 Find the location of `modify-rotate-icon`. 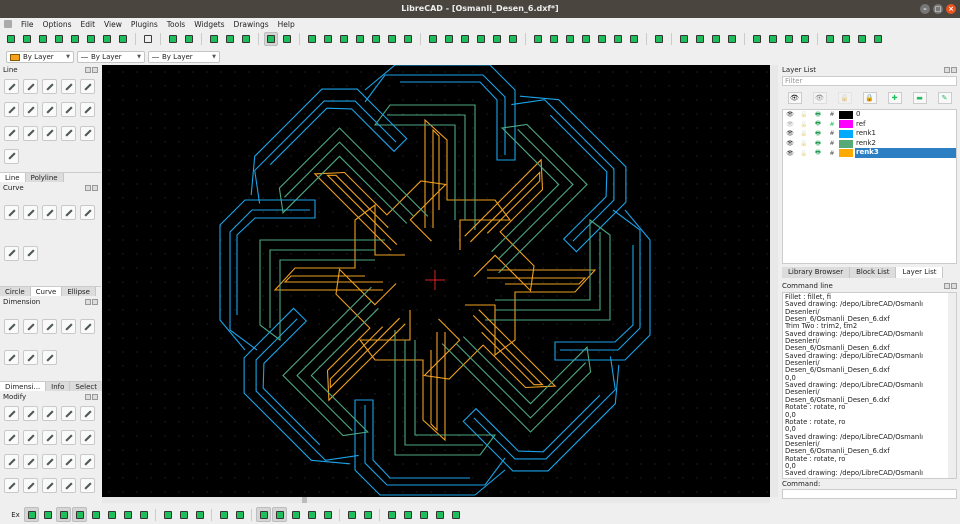

modify-rotate-icon is located at coordinates (846, 39).